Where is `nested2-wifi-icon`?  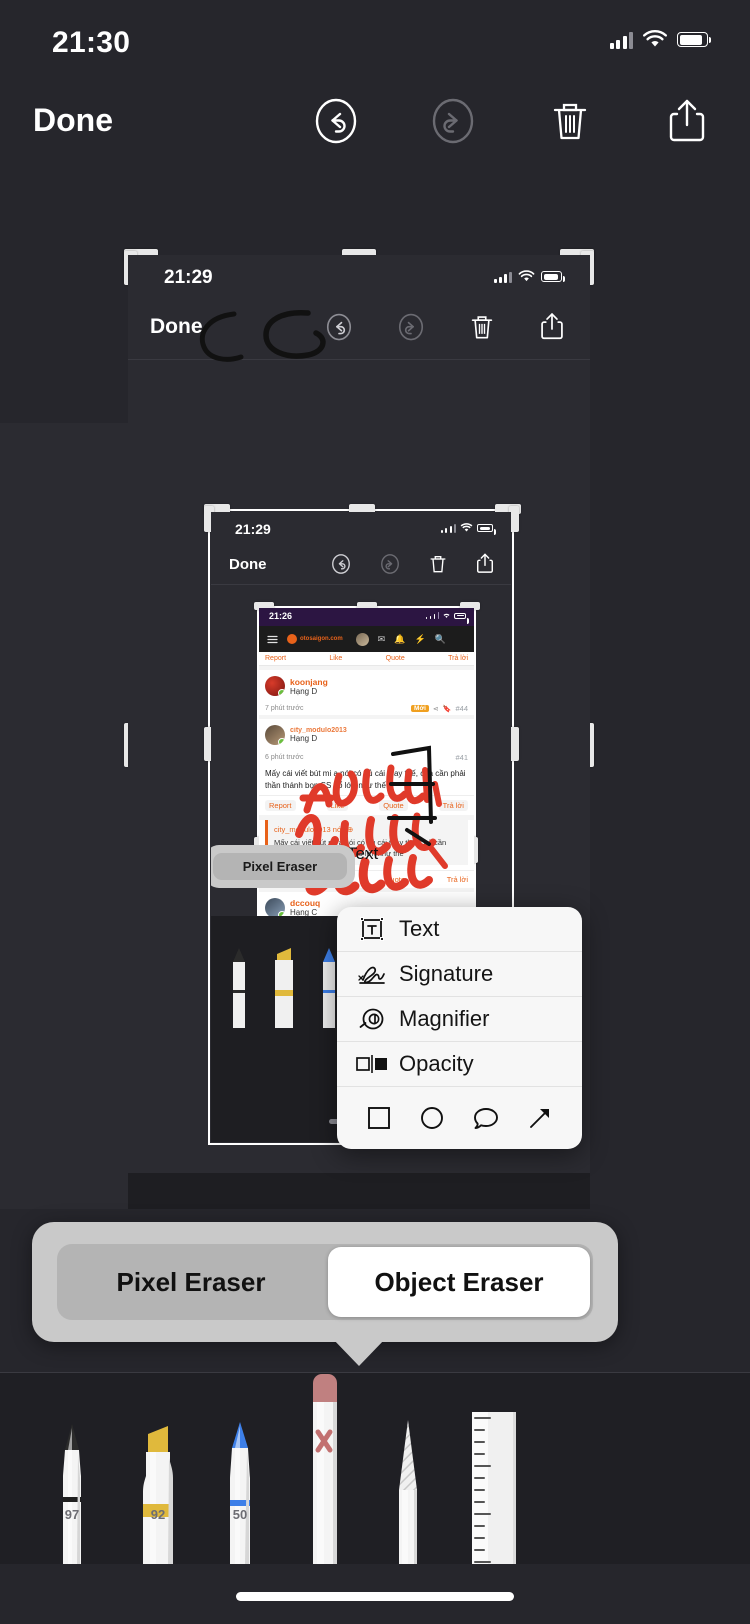 nested2-wifi-icon is located at coordinates (466, 527).